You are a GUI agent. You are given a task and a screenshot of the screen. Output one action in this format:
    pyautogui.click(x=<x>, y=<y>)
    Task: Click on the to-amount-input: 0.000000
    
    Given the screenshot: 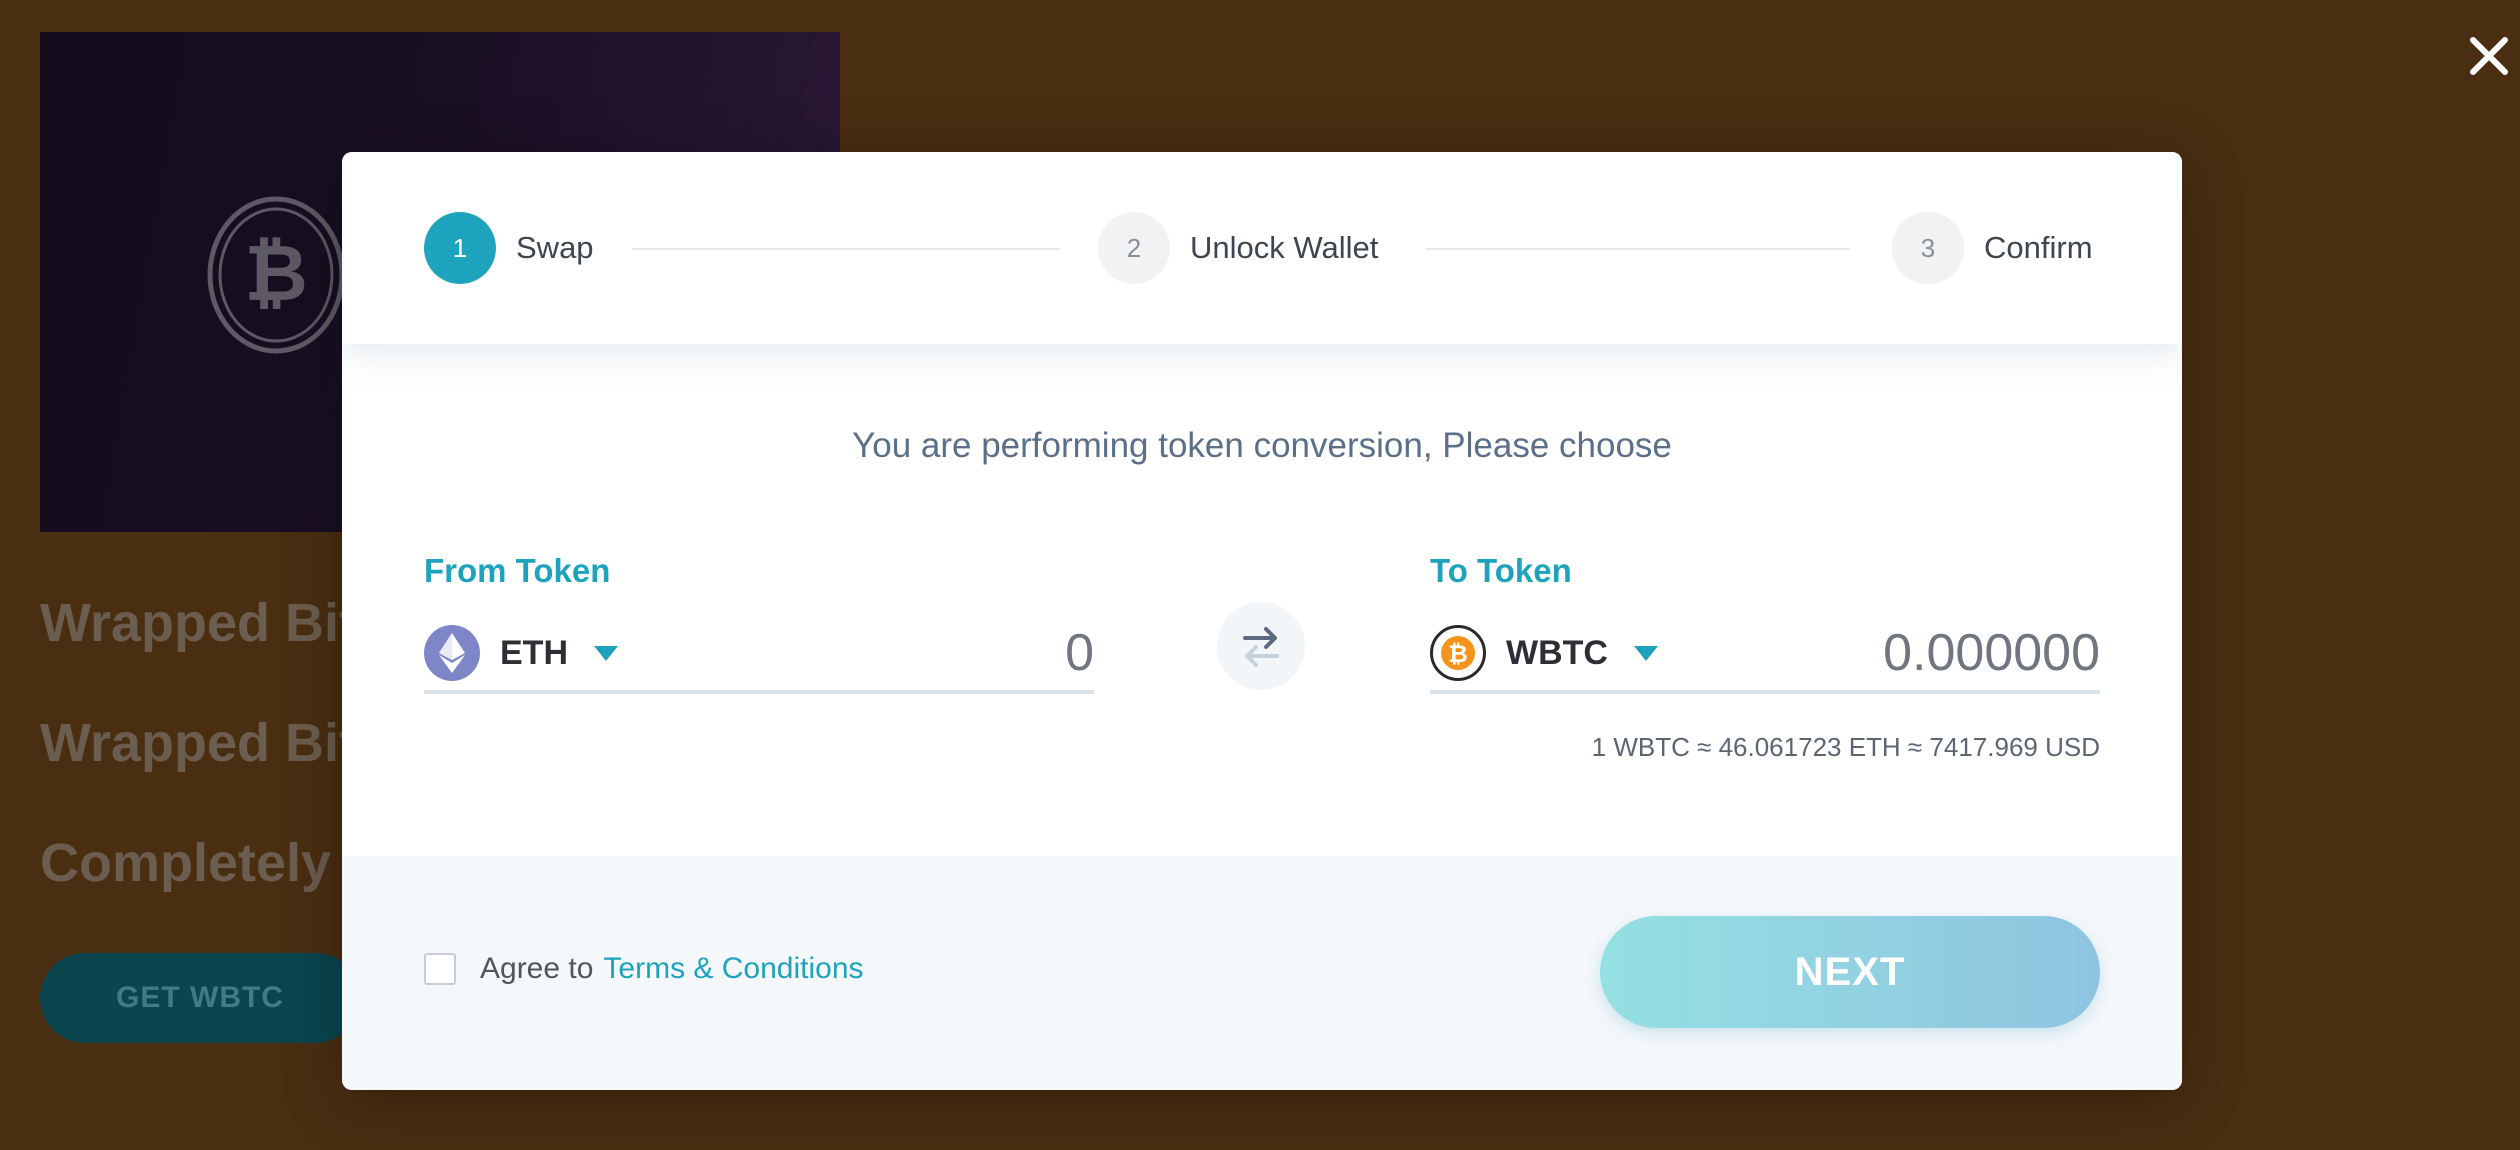 What is the action you would take?
    pyautogui.click(x=1991, y=653)
    